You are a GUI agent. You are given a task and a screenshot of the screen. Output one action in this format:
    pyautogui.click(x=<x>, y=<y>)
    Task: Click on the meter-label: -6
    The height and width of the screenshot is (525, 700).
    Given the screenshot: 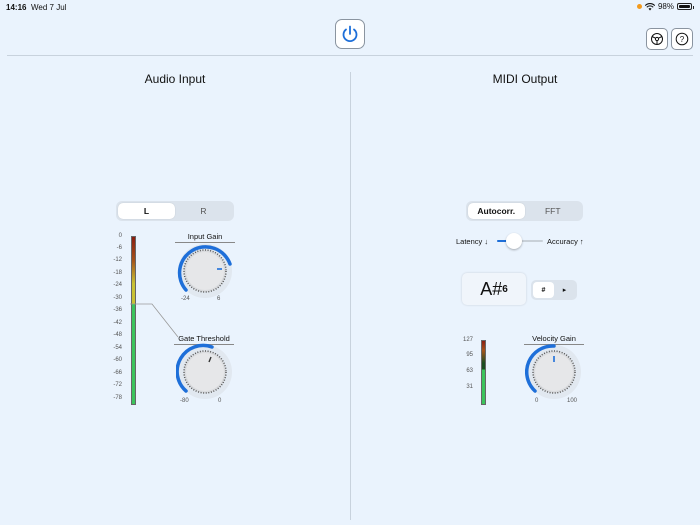 What is the action you would take?
    pyautogui.click(x=119, y=248)
    